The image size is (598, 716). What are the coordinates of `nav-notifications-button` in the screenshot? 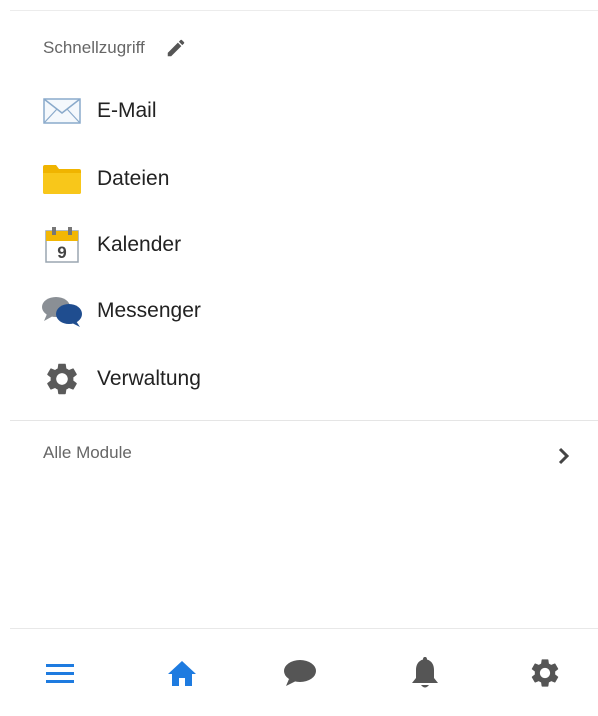 It's located at (425, 675).